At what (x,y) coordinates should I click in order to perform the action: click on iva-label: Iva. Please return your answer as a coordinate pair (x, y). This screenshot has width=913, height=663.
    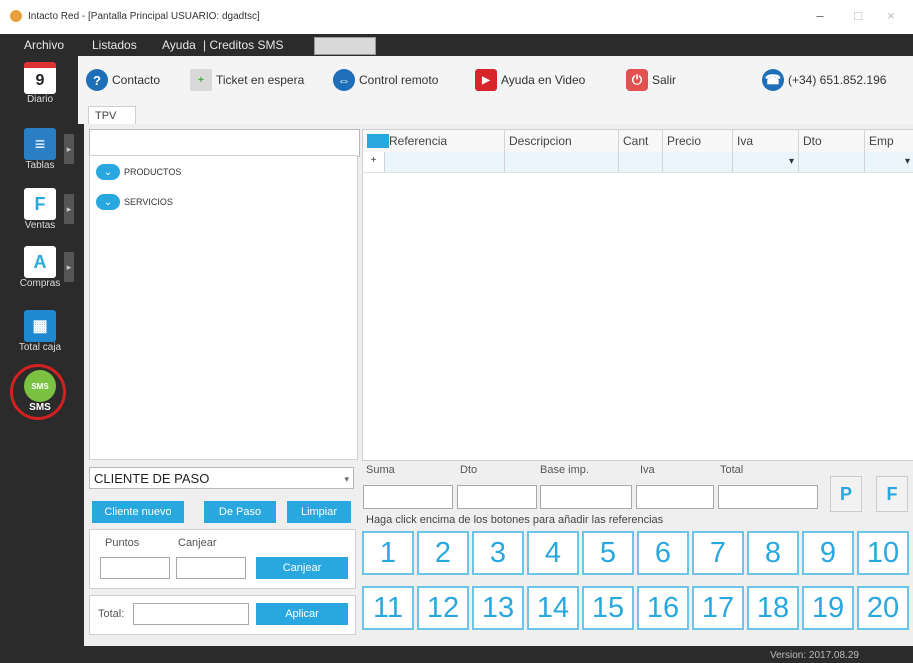
    Looking at the image, I should click on (647, 470).